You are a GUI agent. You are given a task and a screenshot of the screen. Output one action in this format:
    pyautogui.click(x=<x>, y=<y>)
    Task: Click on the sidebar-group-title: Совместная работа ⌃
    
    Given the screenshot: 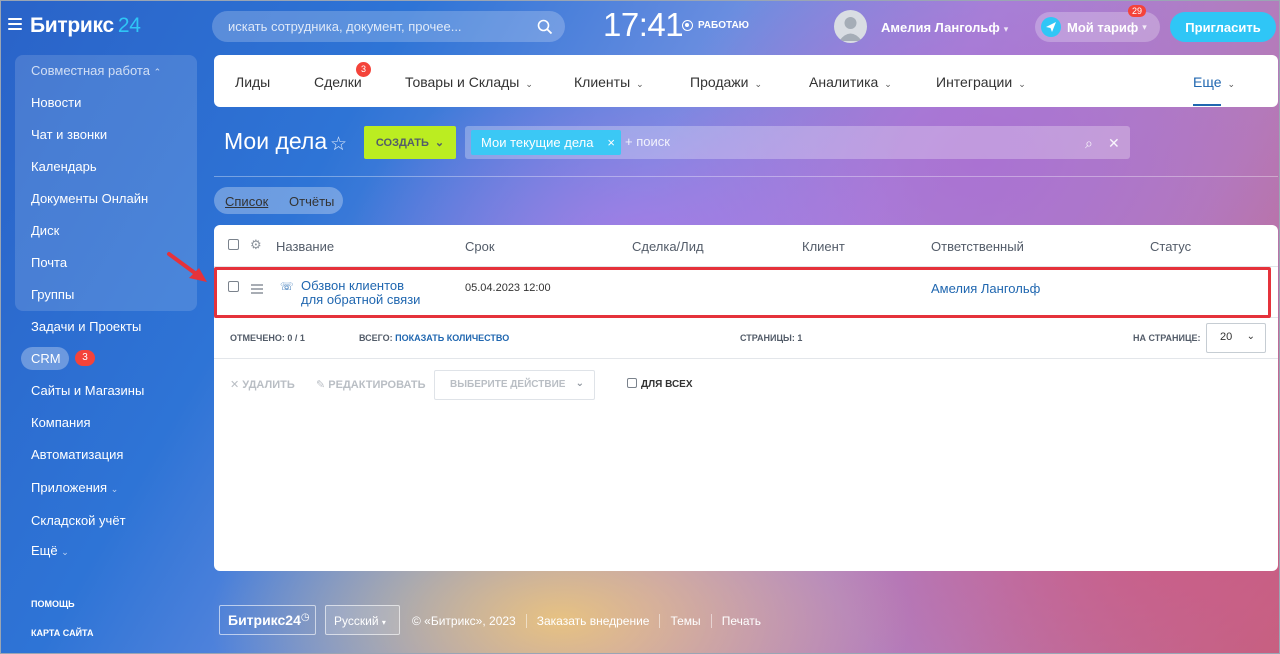 What is the action you would take?
    pyautogui.click(x=96, y=70)
    